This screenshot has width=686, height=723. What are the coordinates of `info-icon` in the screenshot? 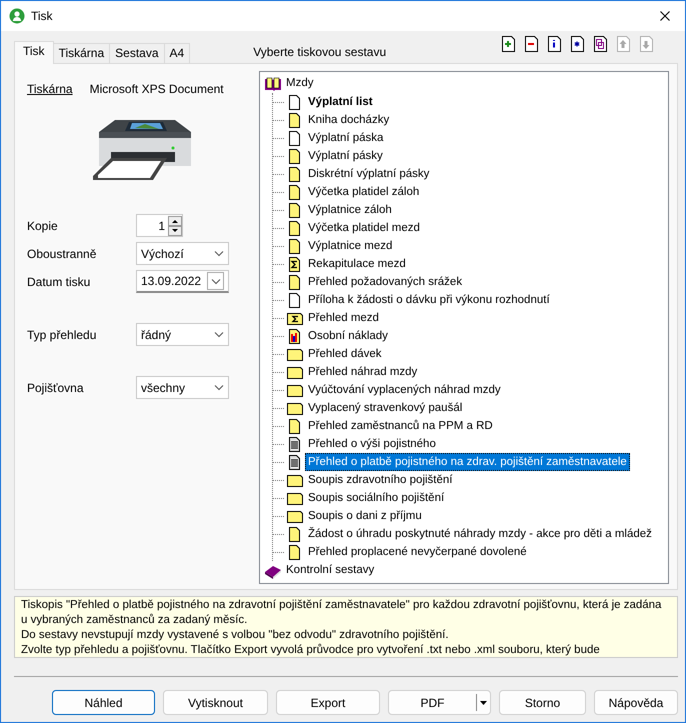 It's located at (554, 44).